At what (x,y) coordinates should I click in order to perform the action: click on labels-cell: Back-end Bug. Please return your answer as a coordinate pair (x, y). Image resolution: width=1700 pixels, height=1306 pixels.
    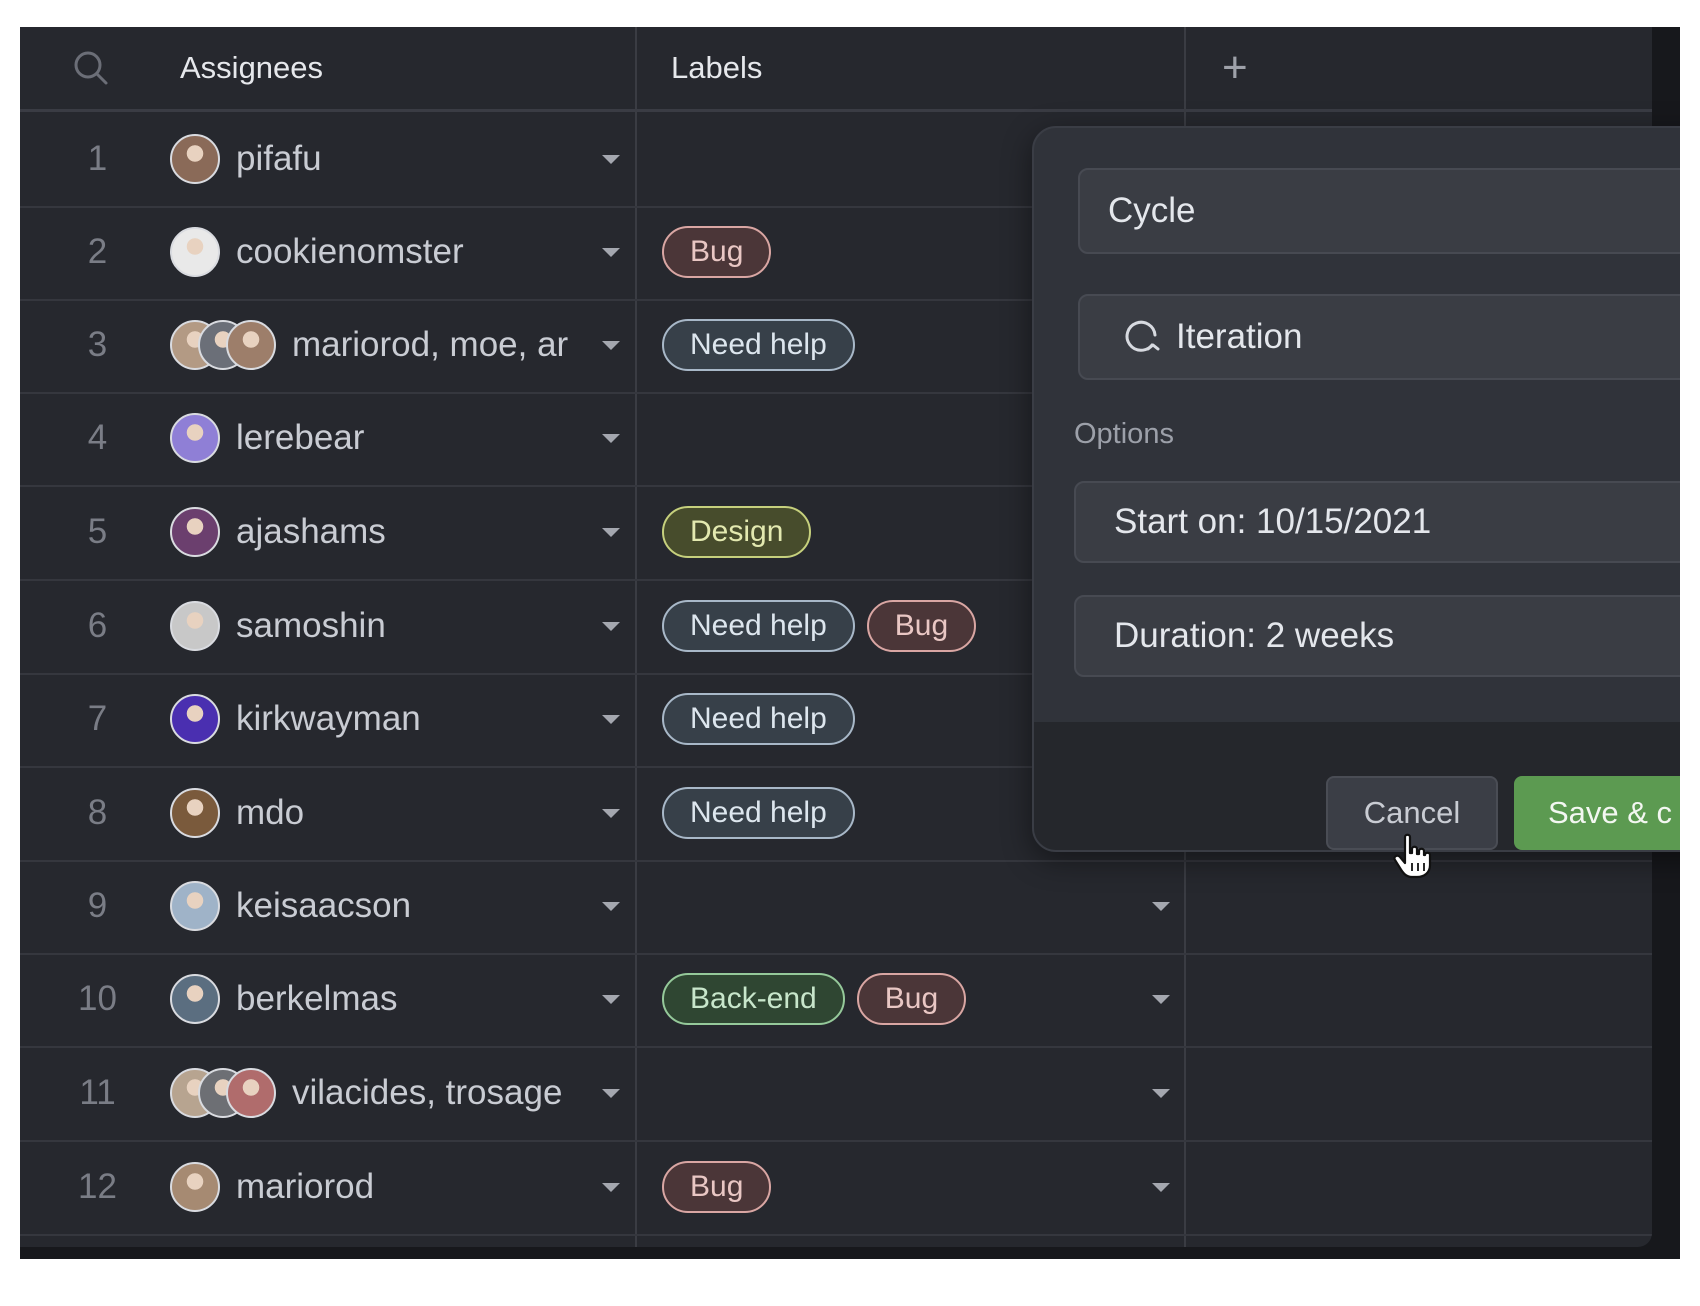
    Looking at the image, I should click on (814, 999).